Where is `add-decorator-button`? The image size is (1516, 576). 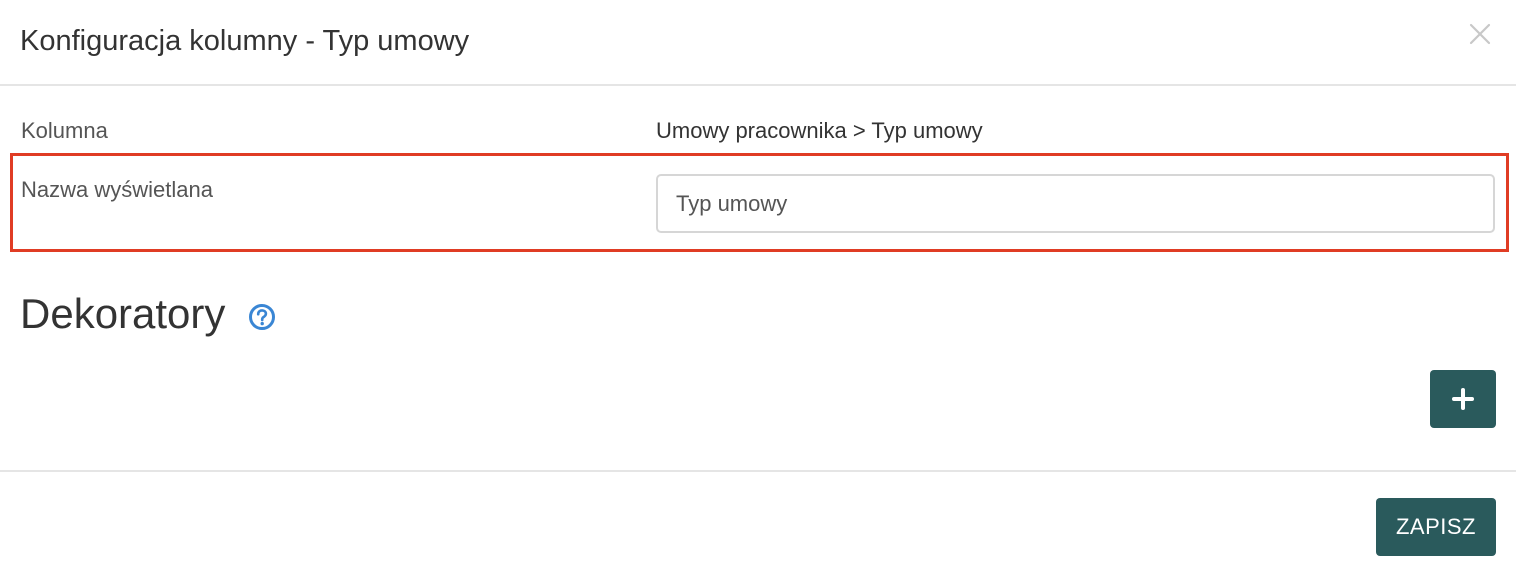
add-decorator-button is located at coordinates (1463, 399).